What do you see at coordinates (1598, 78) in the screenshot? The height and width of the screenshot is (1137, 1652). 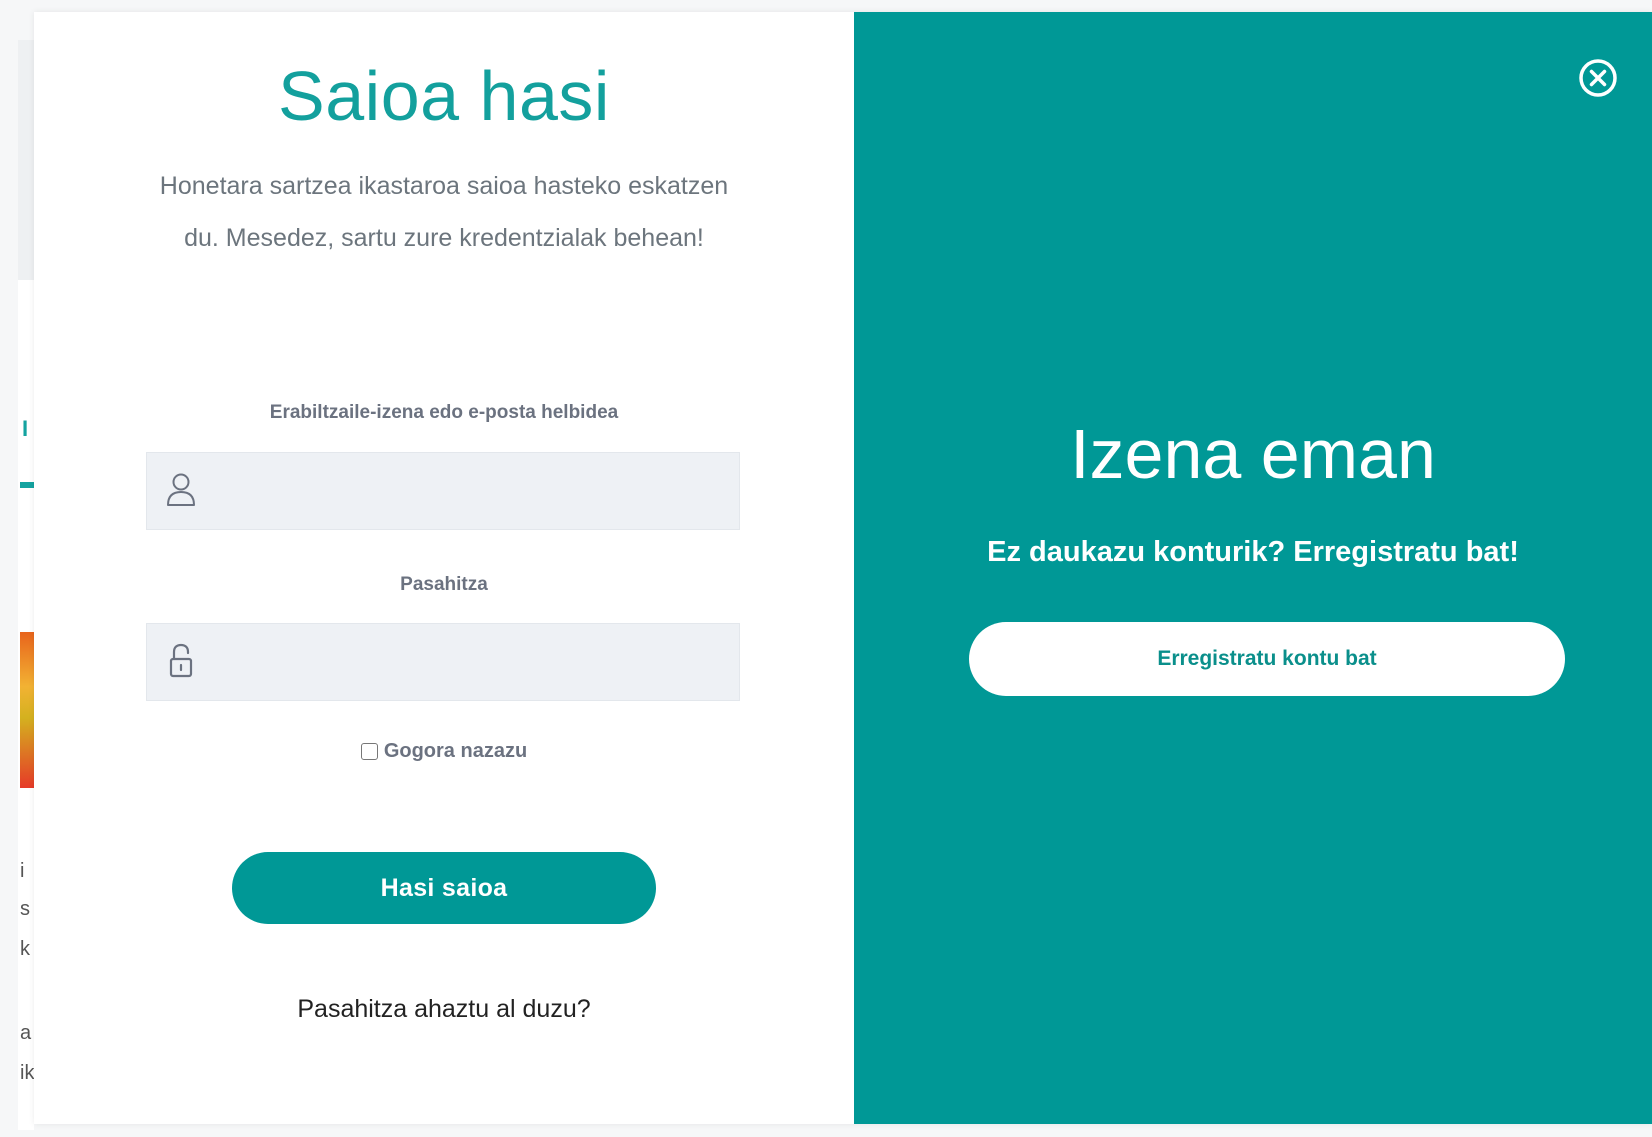 I see `close-icon` at bounding box center [1598, 78].